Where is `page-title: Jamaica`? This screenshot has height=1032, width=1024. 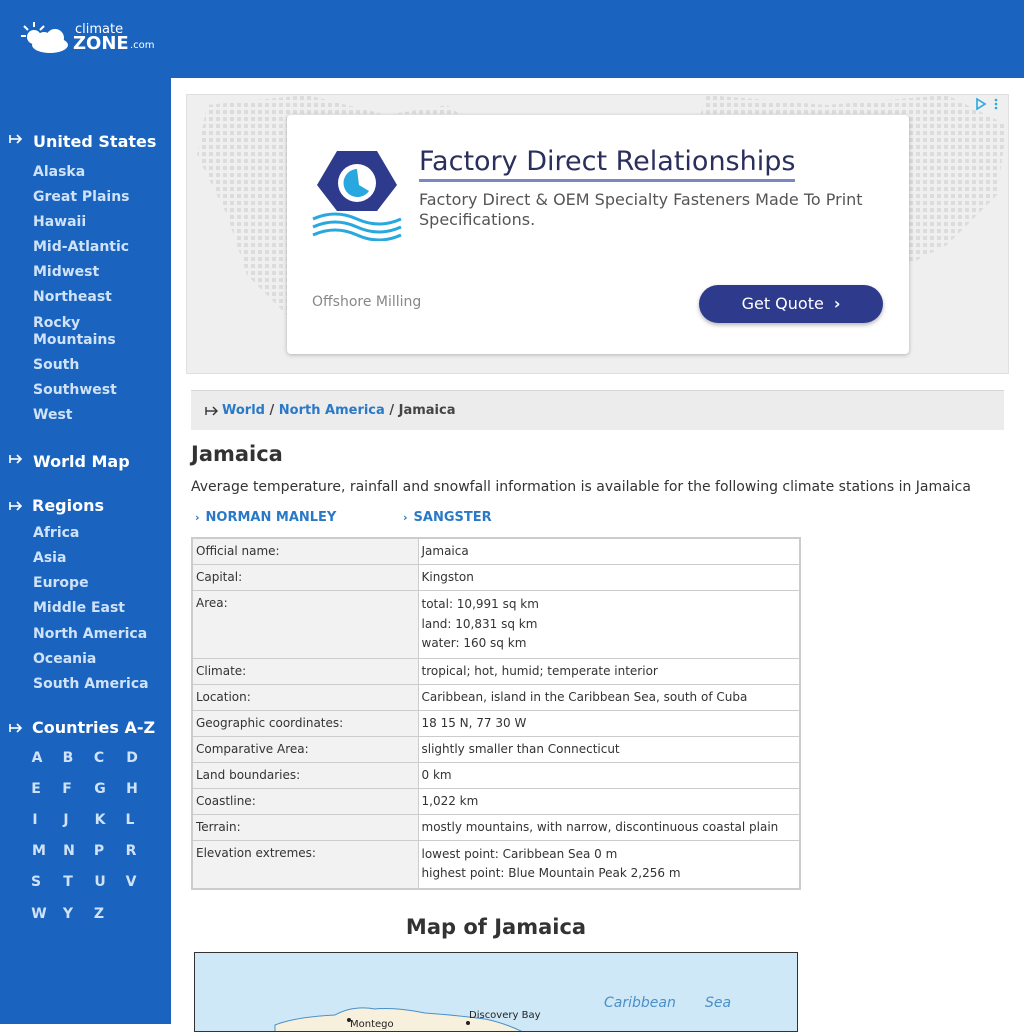
page-title: Jamaica is located at coordinates (237, 454).